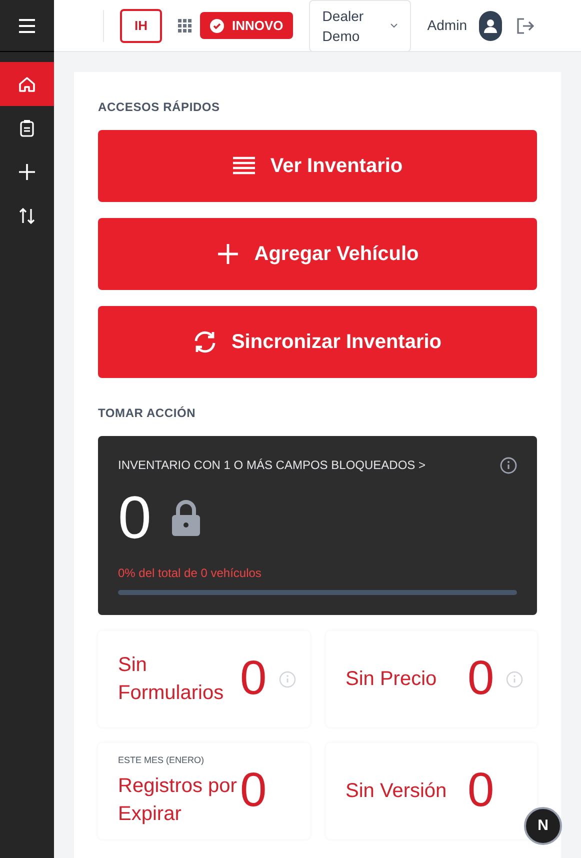 Image resolution: width=581 pixels, height=858 pixels. What do you see at coordinates (525, 26) in the screenshot?
I see `logout-icon` at bounding box center [525, 26].